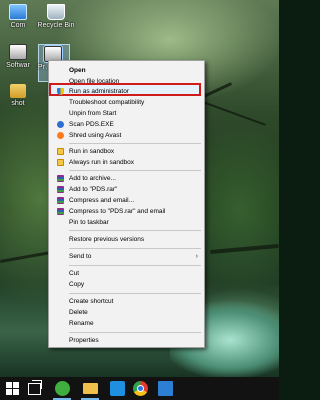 This screenshot has height=400, width=320. What do you see at coordinates (78, 312) in the screenshot?
I see `menu-item-label: Delete` at bounding box center [78, 312].